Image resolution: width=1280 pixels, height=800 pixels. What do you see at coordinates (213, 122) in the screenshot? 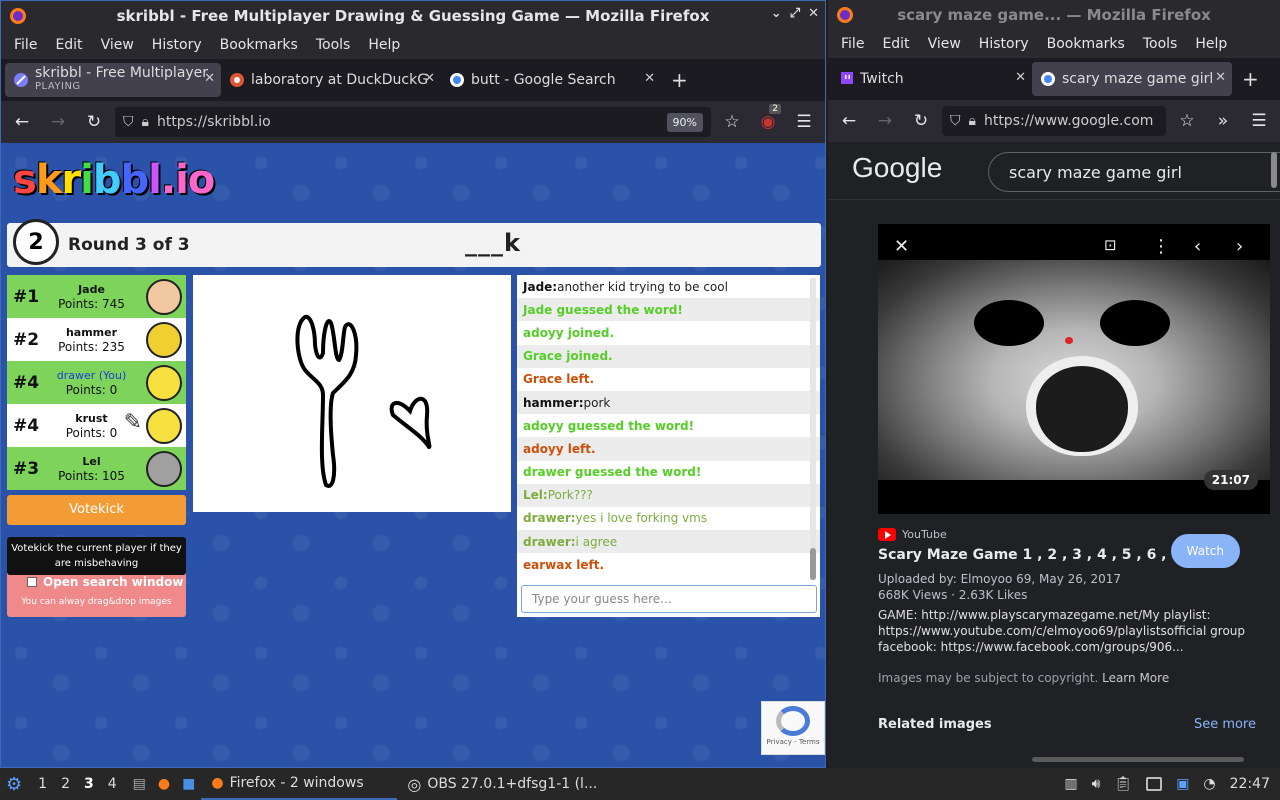
I see `url-text: https://skribbl.io` at bounding box center [213, 122].